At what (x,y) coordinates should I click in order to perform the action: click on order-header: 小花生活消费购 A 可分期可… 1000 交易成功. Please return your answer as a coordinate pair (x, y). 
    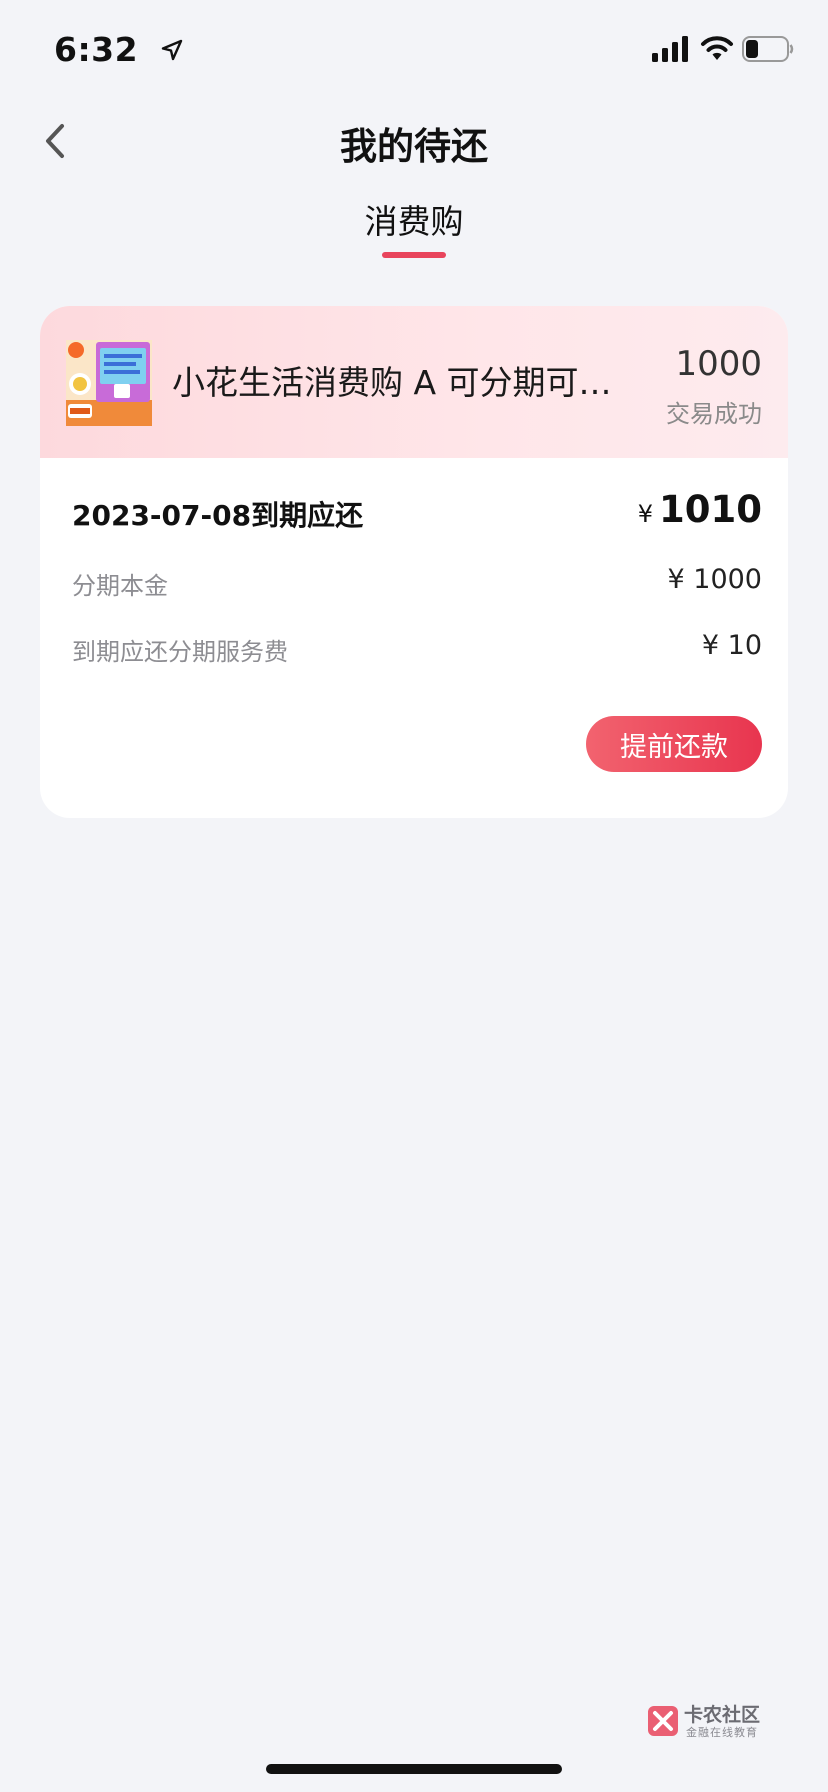
    Looking at the image, I should click on (414, 382).